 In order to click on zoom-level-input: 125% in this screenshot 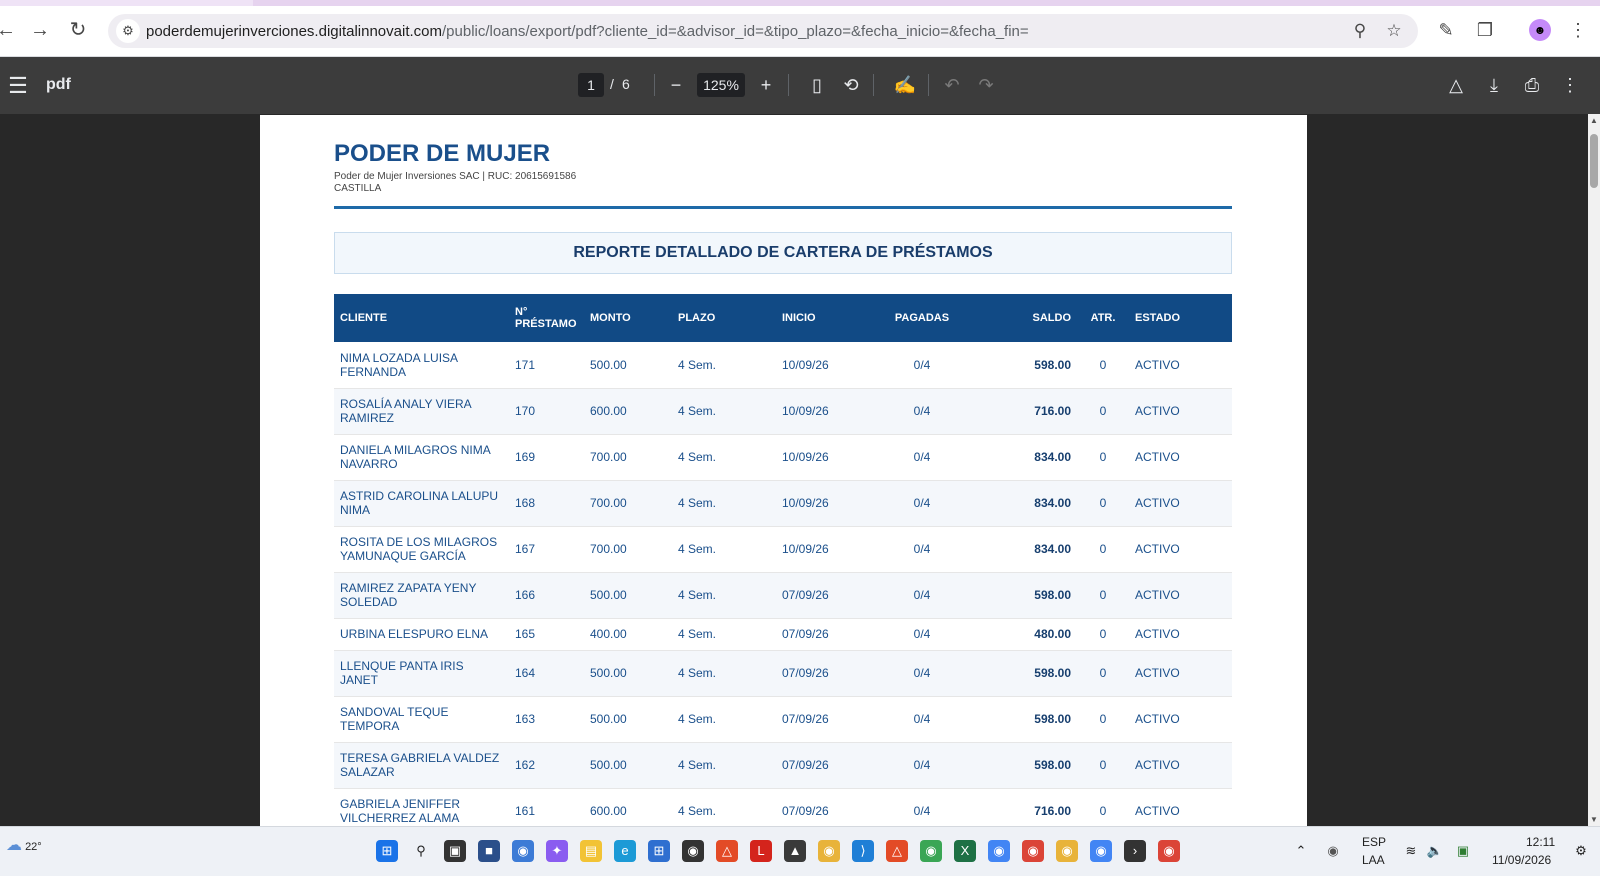, I will do `click(721, 85)`.